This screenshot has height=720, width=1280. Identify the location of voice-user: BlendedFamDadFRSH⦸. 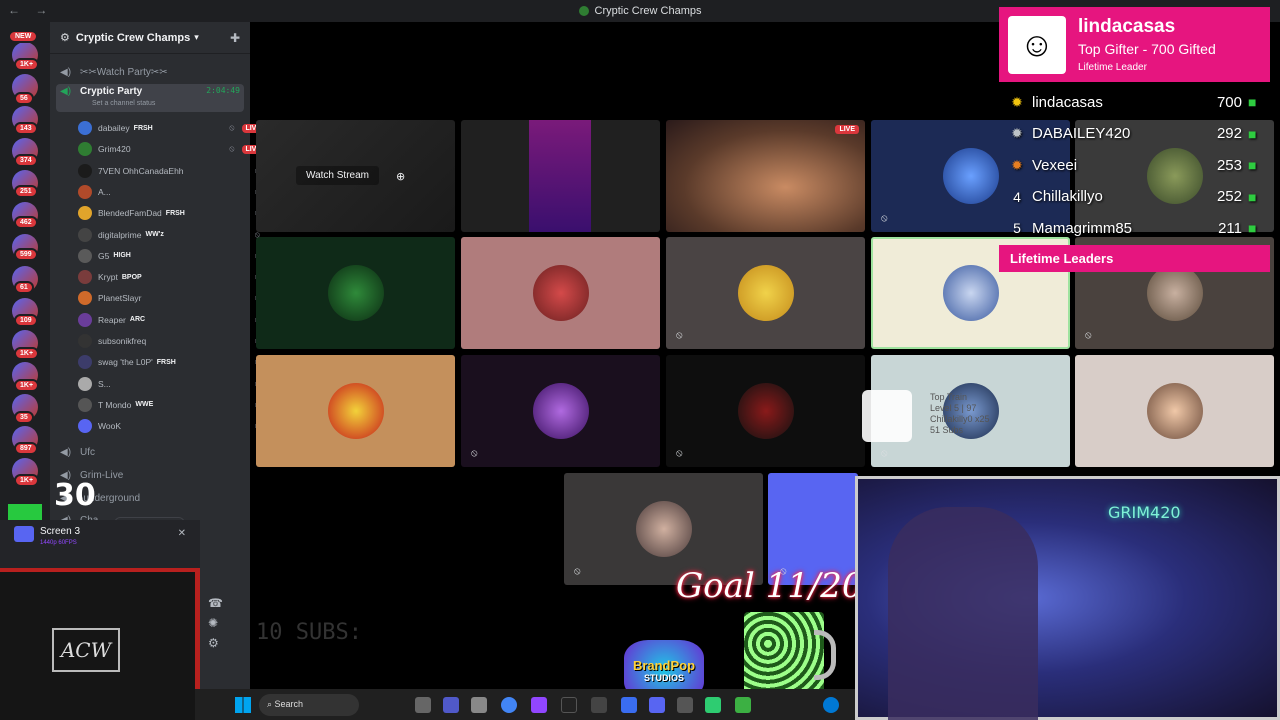
(171, 213).